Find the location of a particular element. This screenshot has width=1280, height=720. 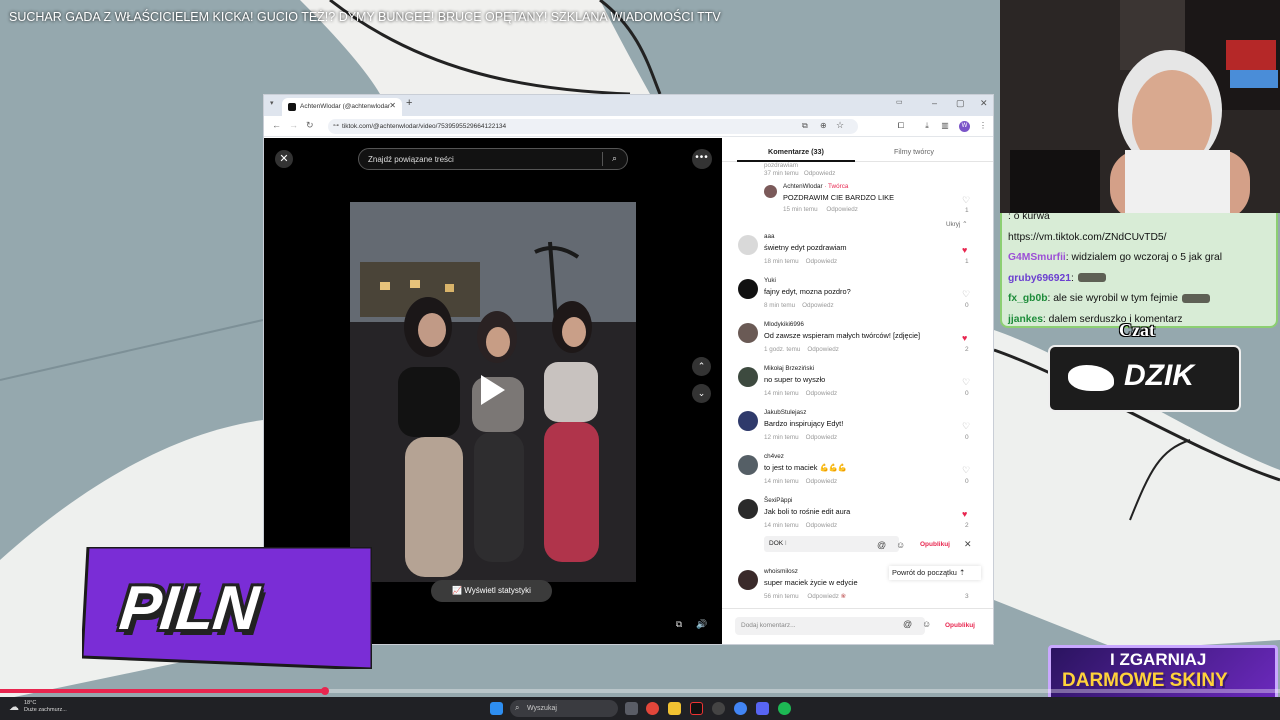

chat-message: fx_gb0b: ale sie wyrobil w tym fejmie is located at coordinates (1109, 298).